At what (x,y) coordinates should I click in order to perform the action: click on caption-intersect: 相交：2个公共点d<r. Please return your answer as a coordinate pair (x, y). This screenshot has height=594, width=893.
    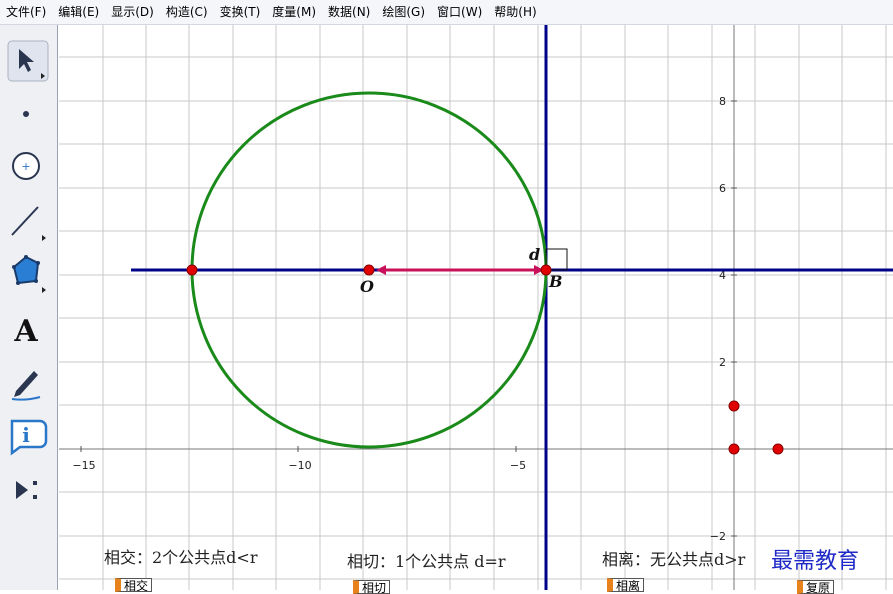
    Looking at the image, I should click on (181, 557).